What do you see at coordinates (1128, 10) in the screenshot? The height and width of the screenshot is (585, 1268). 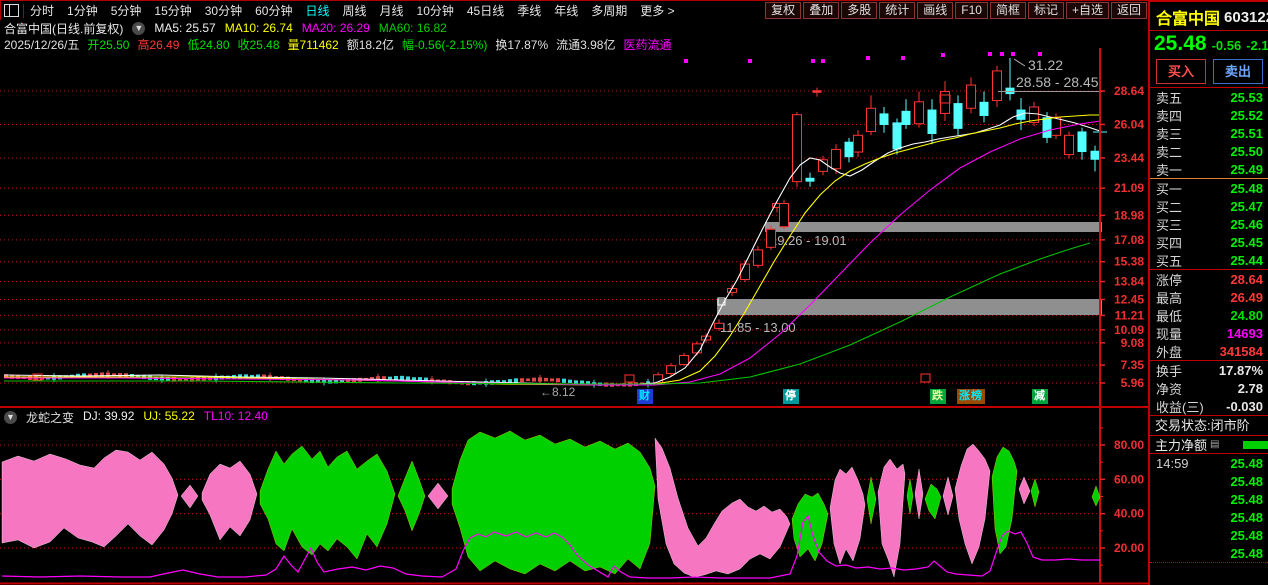 I see `tool-button-返回: 返回` at bounding box center [1128, 10].